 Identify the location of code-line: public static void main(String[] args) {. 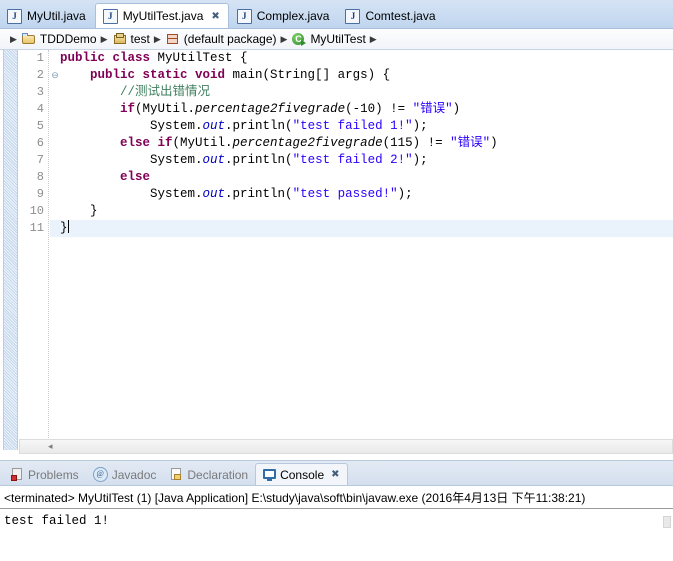
(361, 75).